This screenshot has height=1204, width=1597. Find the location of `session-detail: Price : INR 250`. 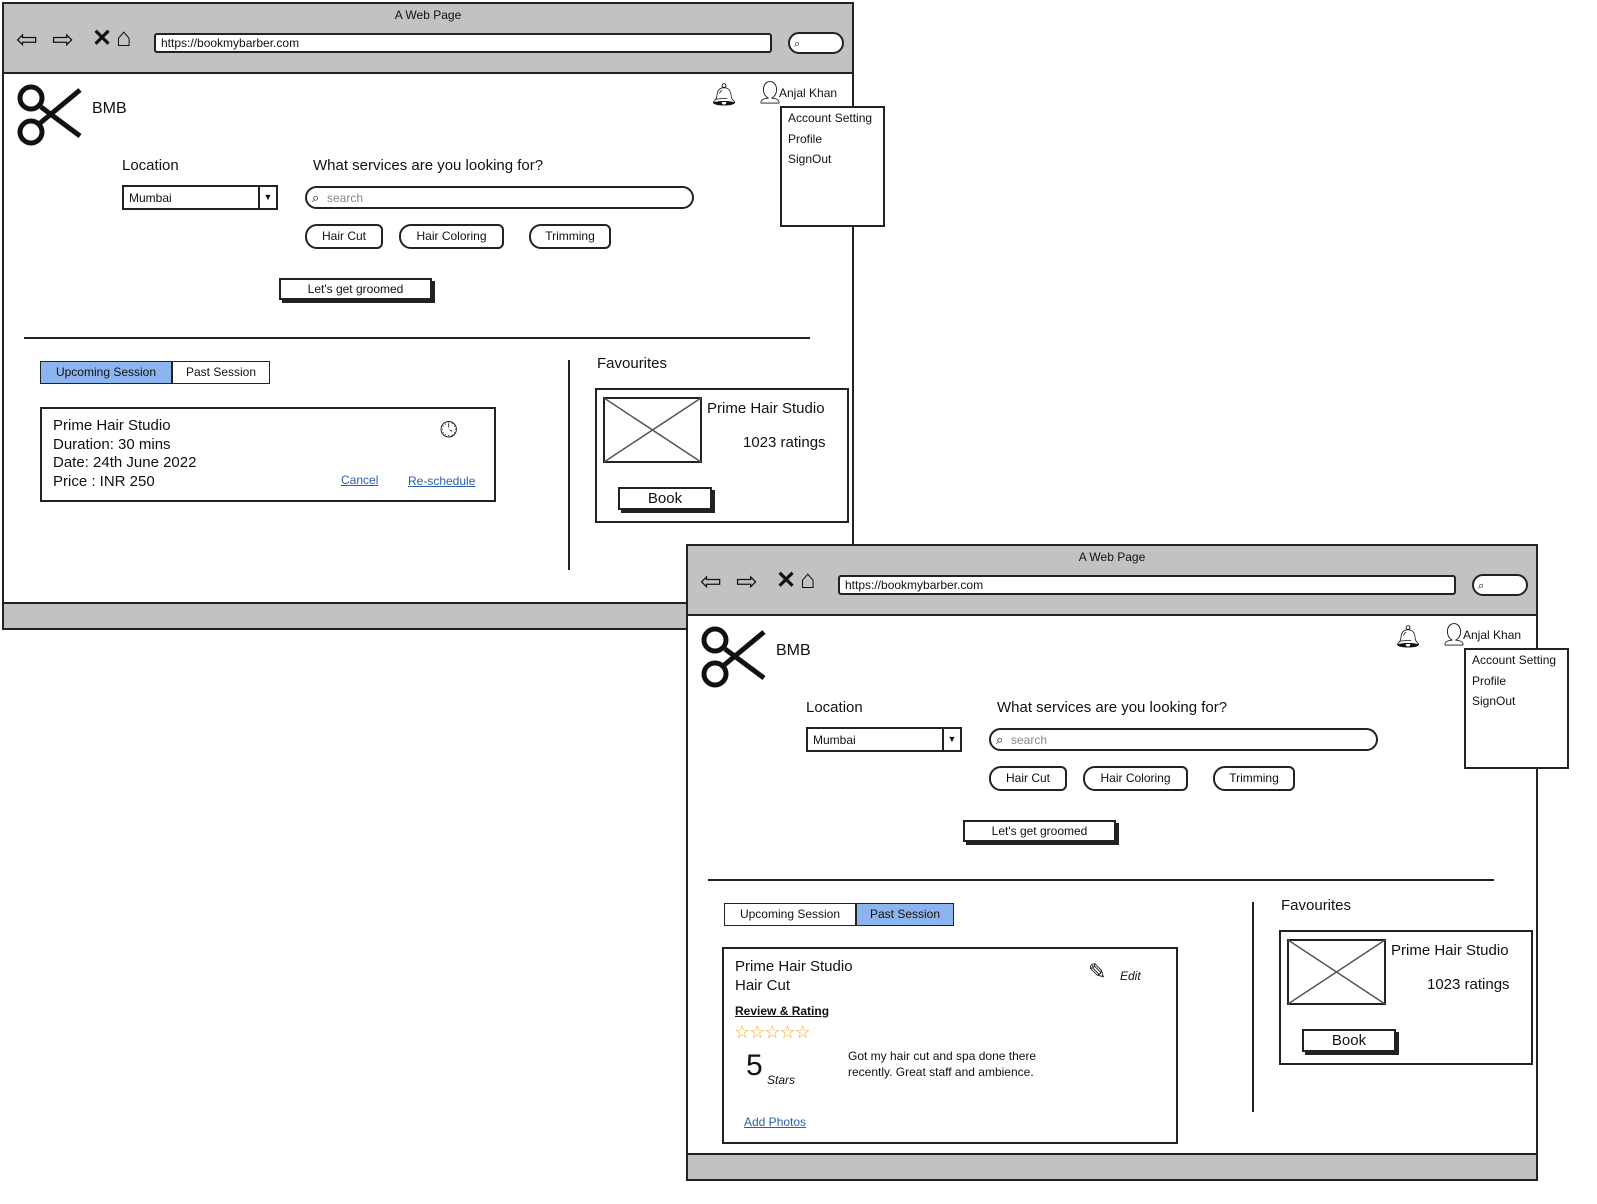

session-detail: Price : INR 250 is located at coordinates (104, 481).